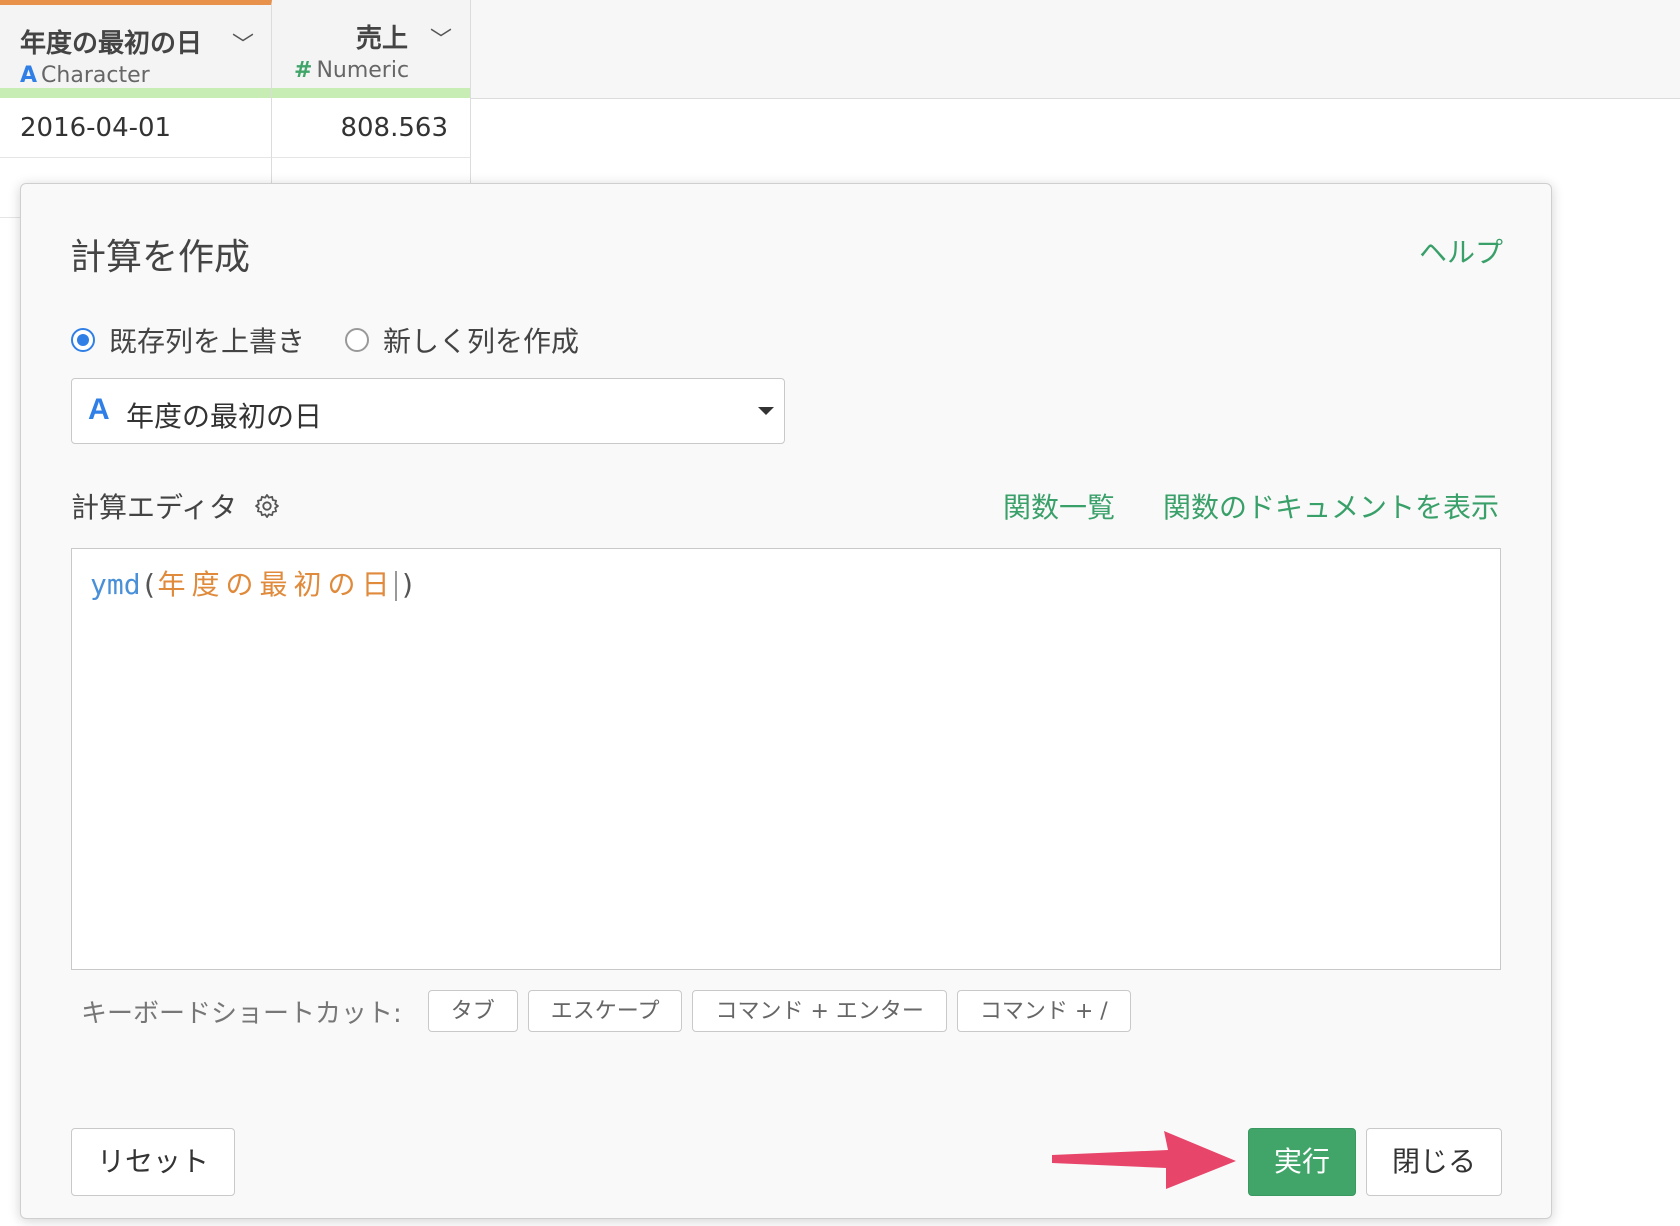 The width and height of the screenshot is (1680, 1226). What do you see at coordinates (481, 341) in the screenshot?
I see `radio-label: 新しく列を作成` at bounding box center [481, 341].